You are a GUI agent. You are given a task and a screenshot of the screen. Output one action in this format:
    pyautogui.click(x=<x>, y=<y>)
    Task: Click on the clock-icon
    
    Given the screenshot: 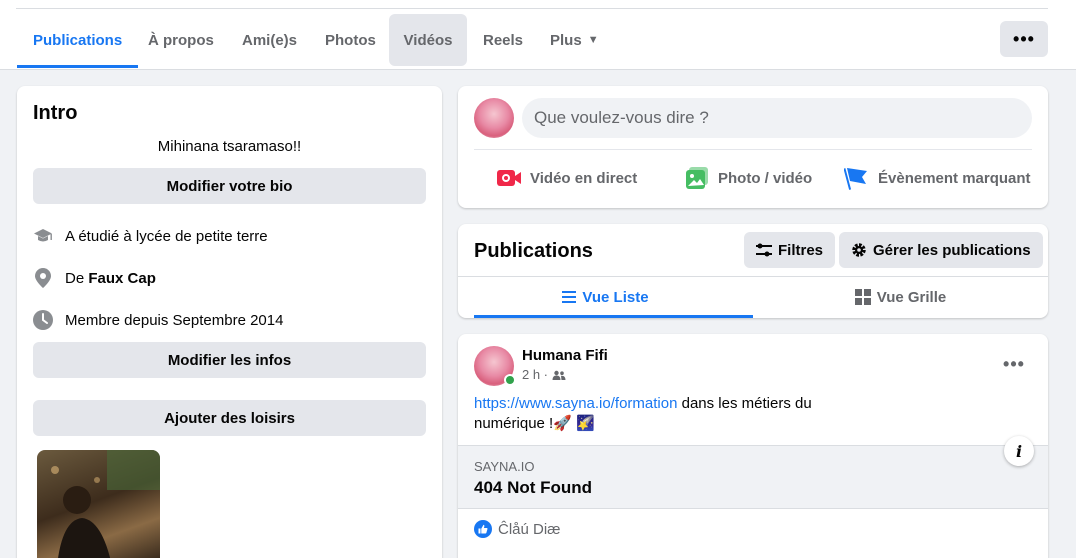 What is the action you would take?
    pyautogui.click(x=43, y=320)
    